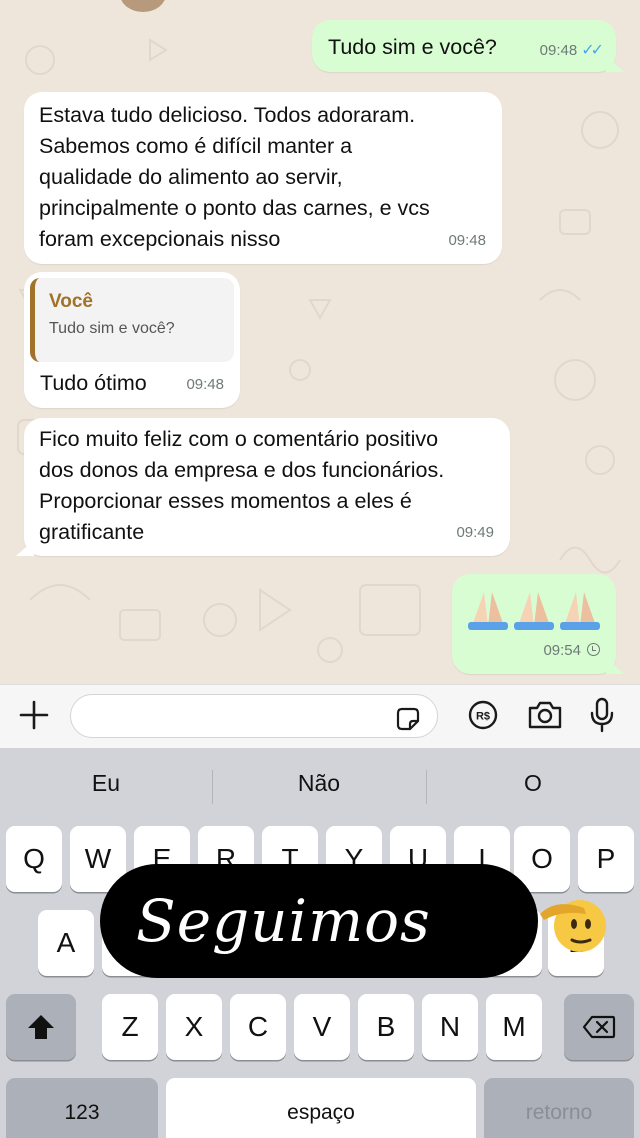 Image resolution: width=640 pixels, height=1138 pixels. What do you see at coordinates (592, 50) in the screenshot?
I see `read-ticks-icon: ✓✓` at bounding box center [592, 50].